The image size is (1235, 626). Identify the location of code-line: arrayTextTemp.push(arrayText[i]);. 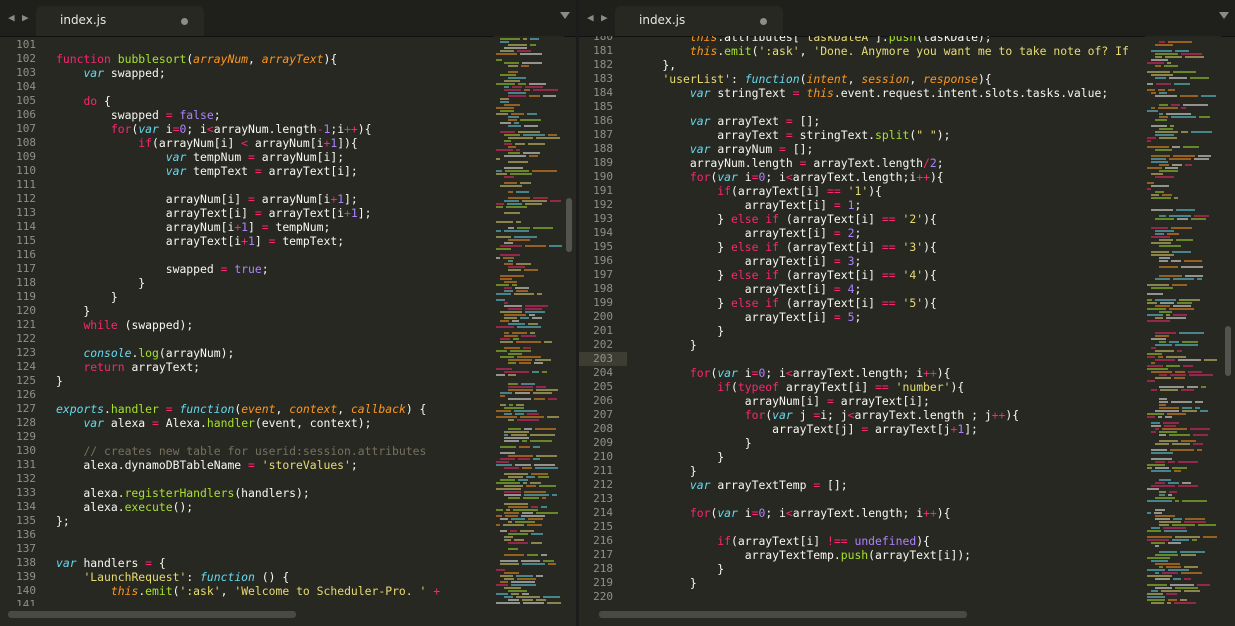
(882, 555).